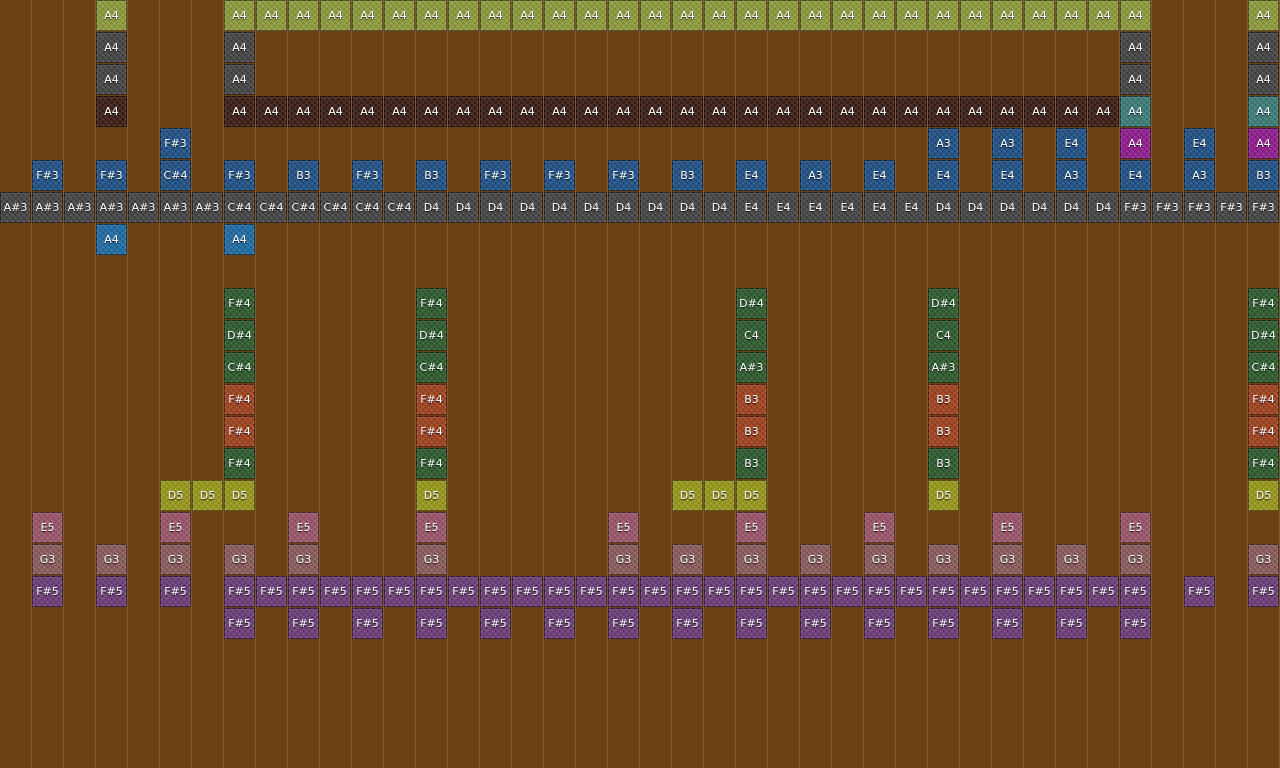 Image resolution: width=1280 pixels, height=768 pixels. What do you see at coordinates (751, 303) in the screenshot?
I see `note-tile-dsharp4: D#4` at bounding box center [751, 303].